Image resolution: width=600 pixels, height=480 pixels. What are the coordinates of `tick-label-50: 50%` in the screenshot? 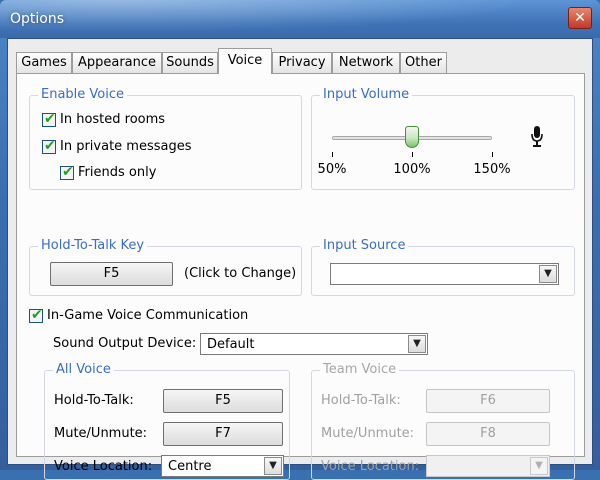 It's located at (332, 169).